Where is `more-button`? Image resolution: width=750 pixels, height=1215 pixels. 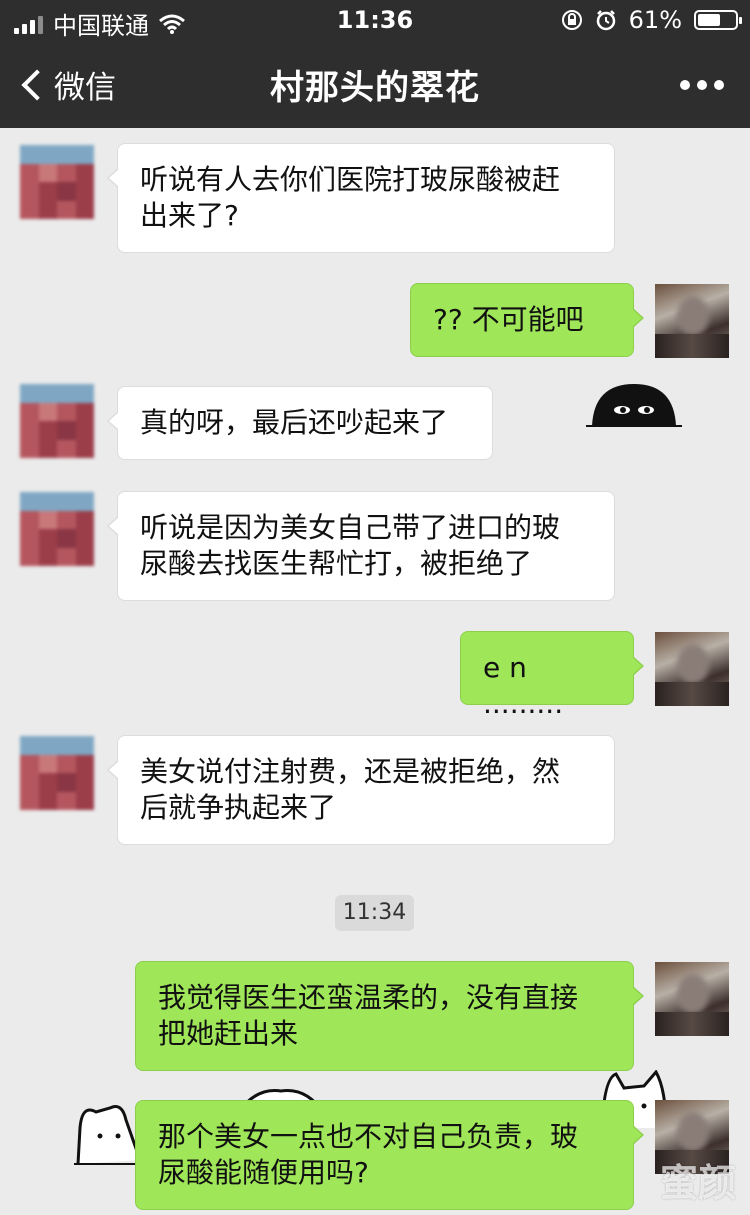 more-button is located at coordinates (702, 85).